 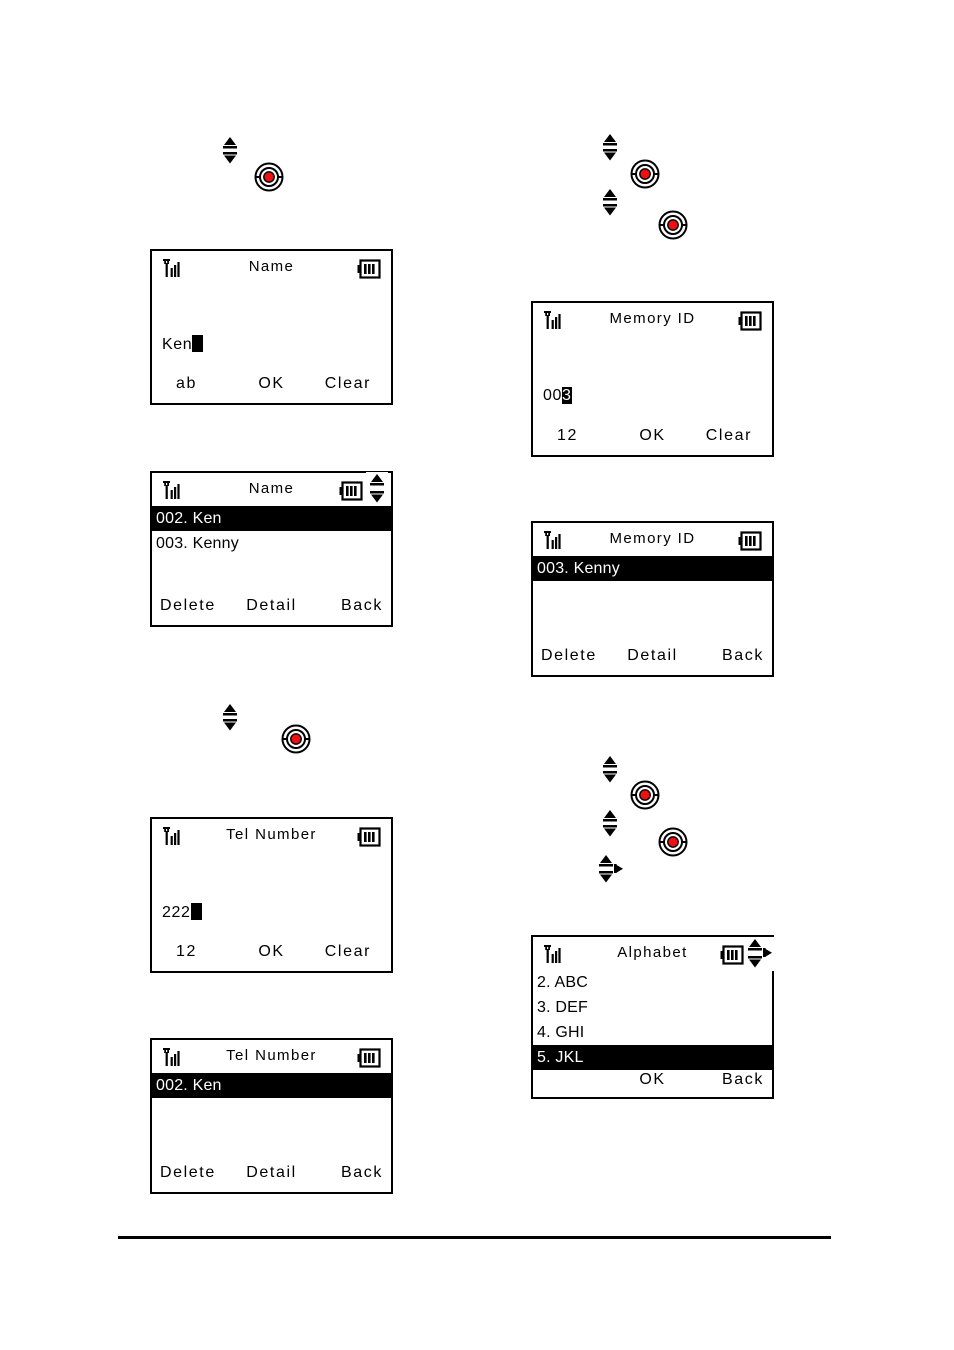 What do you see at coordinates (567, 395) in the screenshot?
I see `memory-id-cursor-char: 3` at bounding box center [567, 395].